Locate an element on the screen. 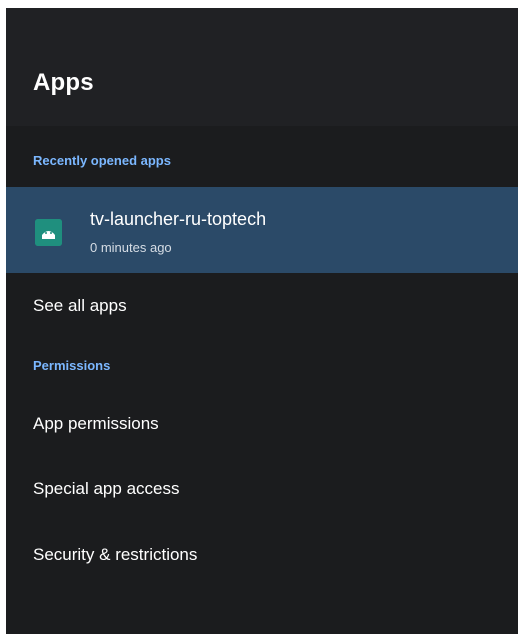 Image resolution: width=518 pixels, height=634 pixels. page-title: Apps is located at coordinates (63, 82).